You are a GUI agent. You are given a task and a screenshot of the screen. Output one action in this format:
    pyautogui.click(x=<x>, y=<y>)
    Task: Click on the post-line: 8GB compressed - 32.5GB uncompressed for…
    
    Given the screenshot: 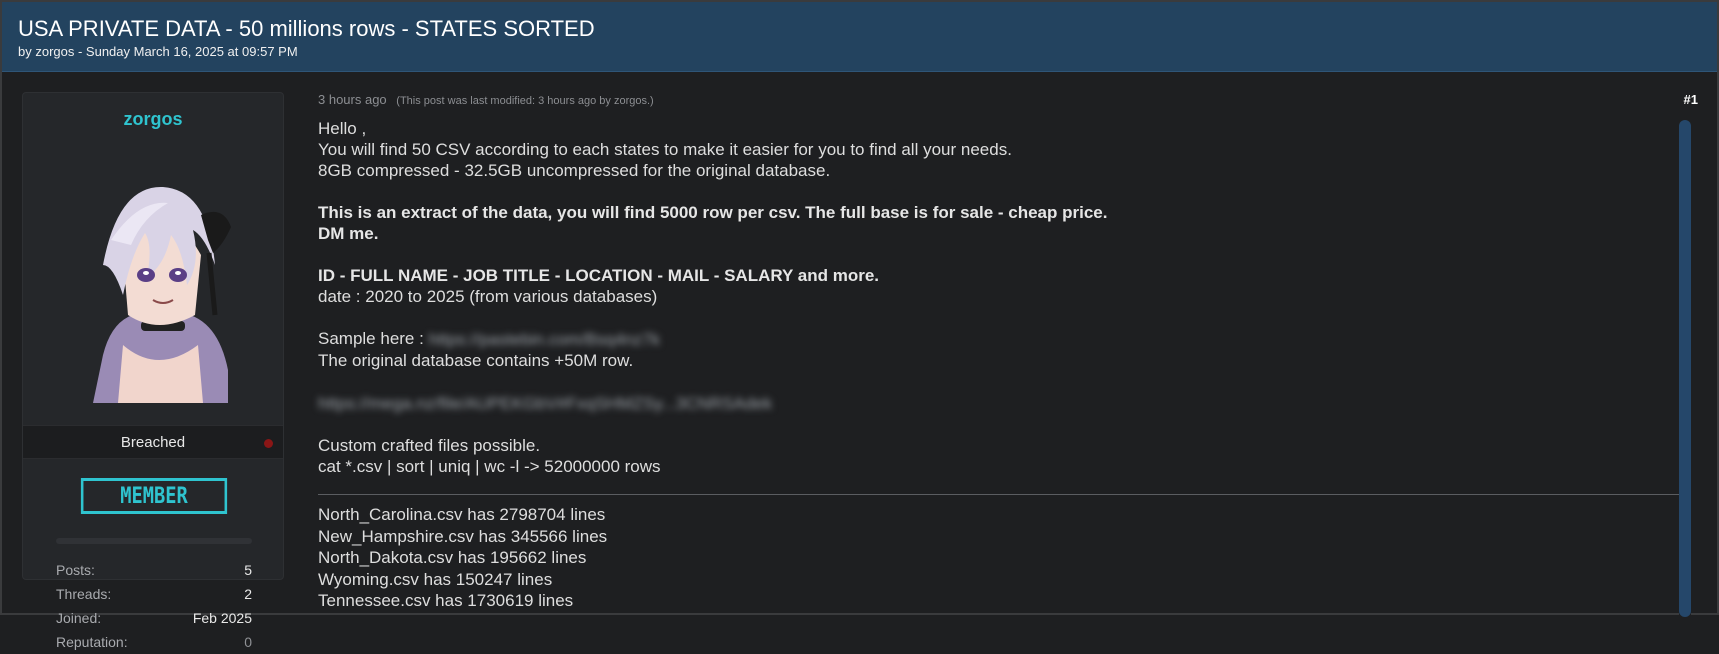 What is the action you would take?
    pyautogui.click(x=574, y=170)
    